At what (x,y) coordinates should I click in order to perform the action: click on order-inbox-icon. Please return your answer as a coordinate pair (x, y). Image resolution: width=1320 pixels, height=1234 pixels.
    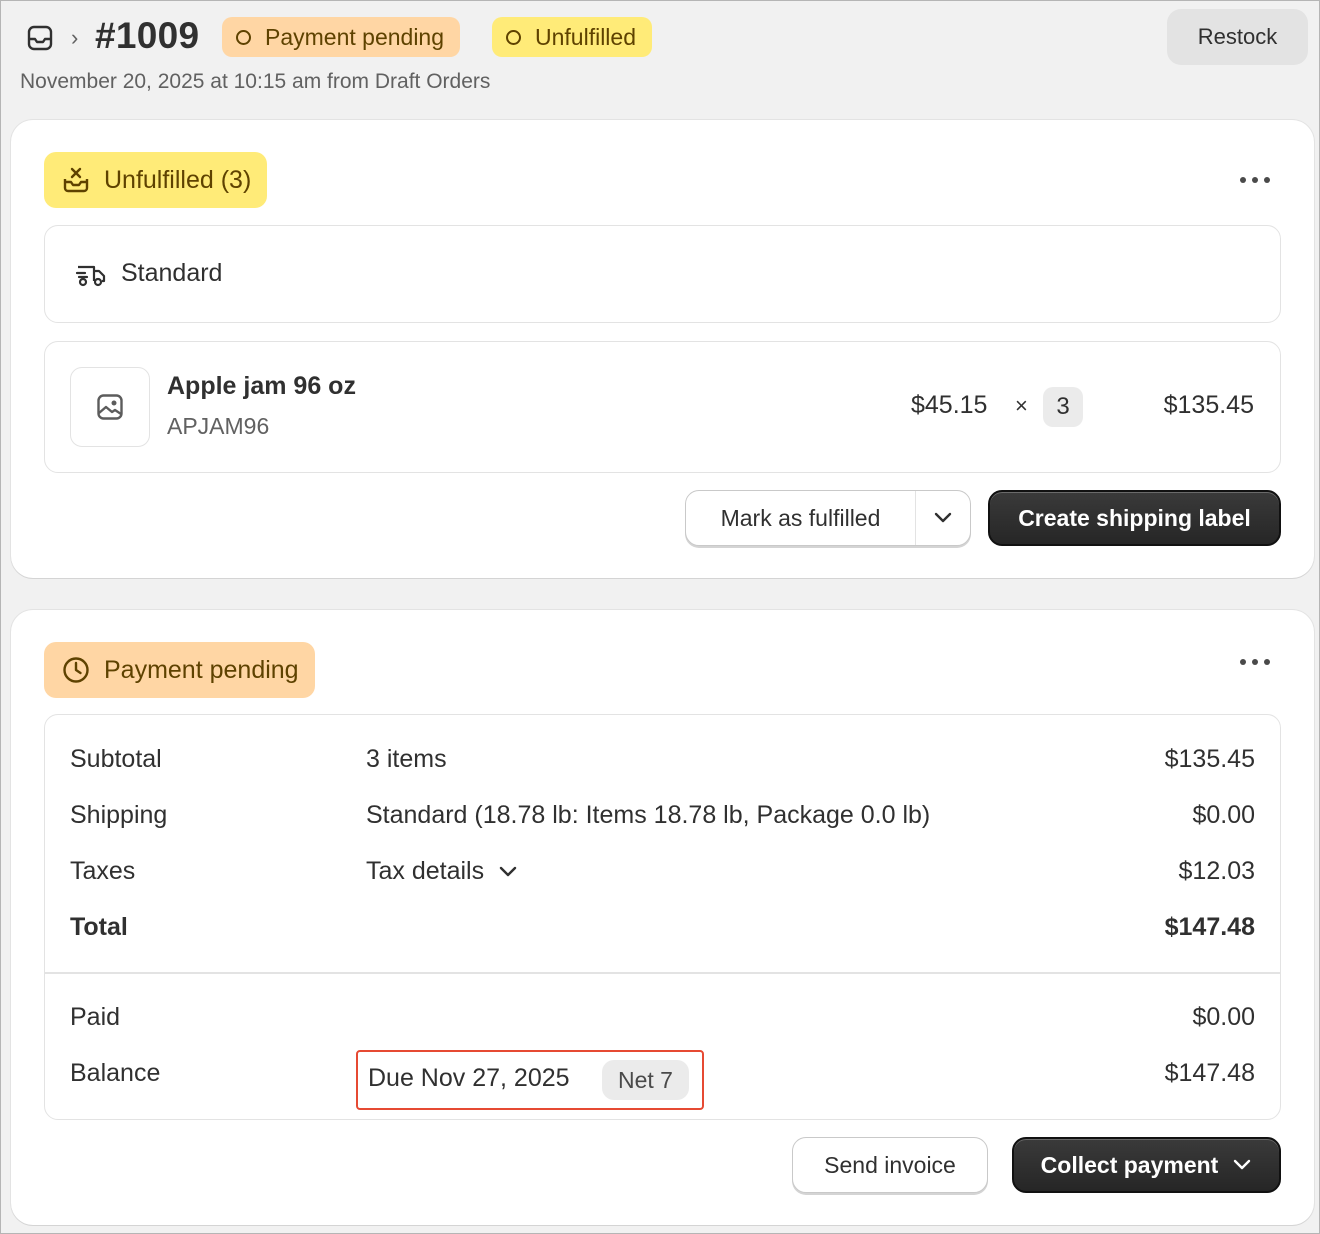
    Looking at the image, I should click on (40, 38).